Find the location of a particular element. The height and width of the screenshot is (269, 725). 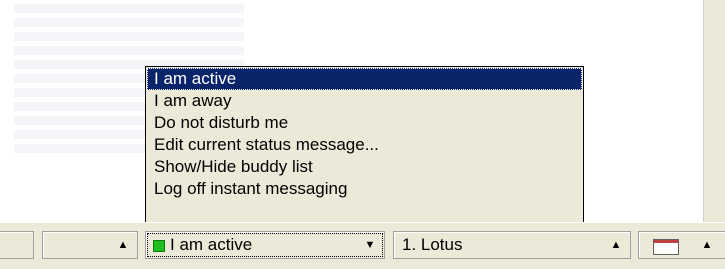

status-combo: I am active ▼ is located at coordinates (265, 245).